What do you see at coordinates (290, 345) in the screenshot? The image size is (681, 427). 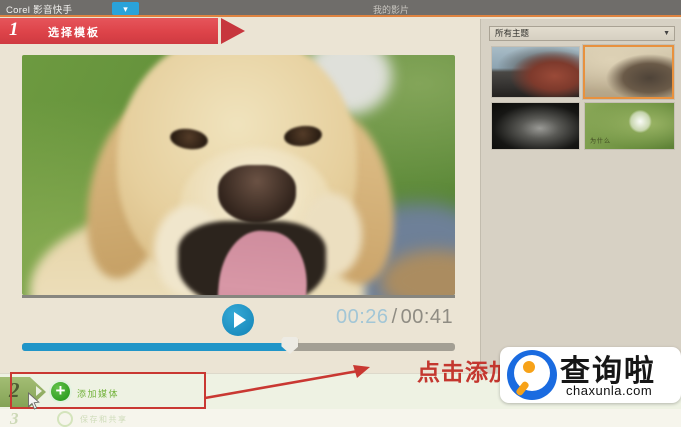 I see `seek-handle` at bounding box center [290, 345].